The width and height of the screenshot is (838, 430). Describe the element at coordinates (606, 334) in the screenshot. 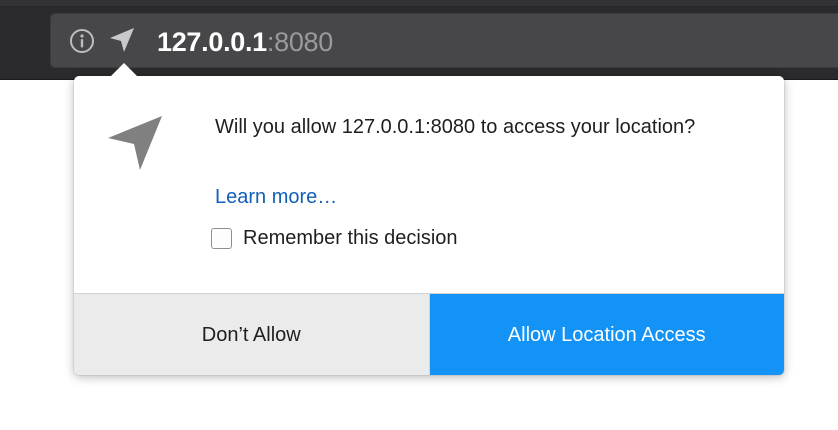

I see `allow-location-access-button: Allow Location Access` at that location.